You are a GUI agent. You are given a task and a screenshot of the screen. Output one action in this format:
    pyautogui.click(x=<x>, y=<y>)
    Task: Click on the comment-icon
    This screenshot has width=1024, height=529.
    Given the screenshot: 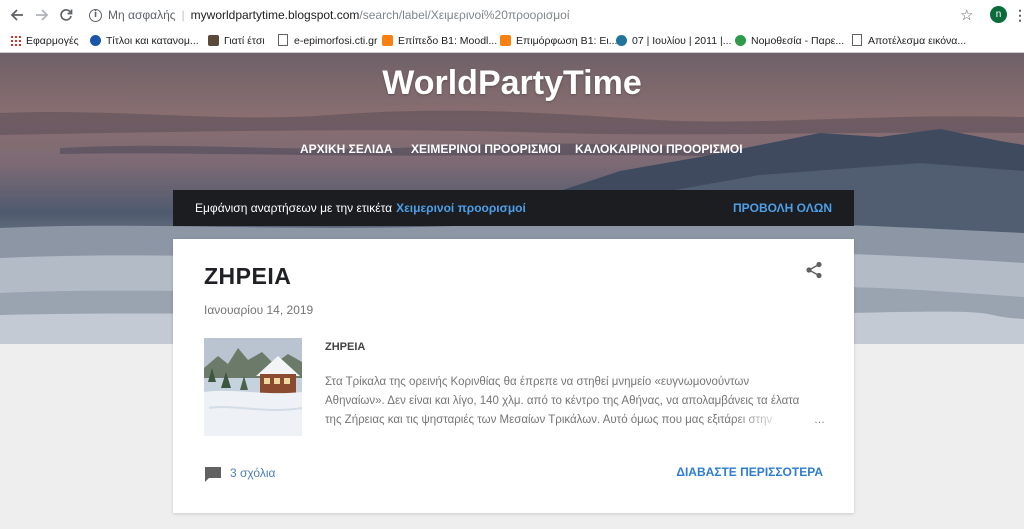 What is the action you would take?
    pyautogui.click(x=213, y=474)
    